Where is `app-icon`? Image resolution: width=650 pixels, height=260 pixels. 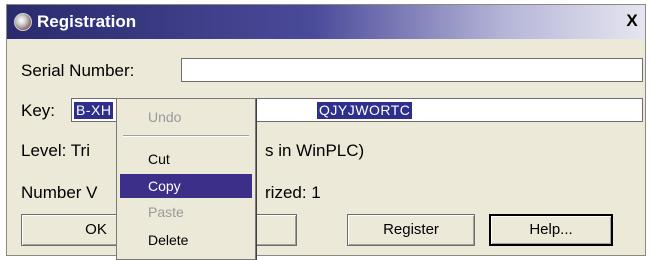
app-icon is located at coordinates (23, 22).